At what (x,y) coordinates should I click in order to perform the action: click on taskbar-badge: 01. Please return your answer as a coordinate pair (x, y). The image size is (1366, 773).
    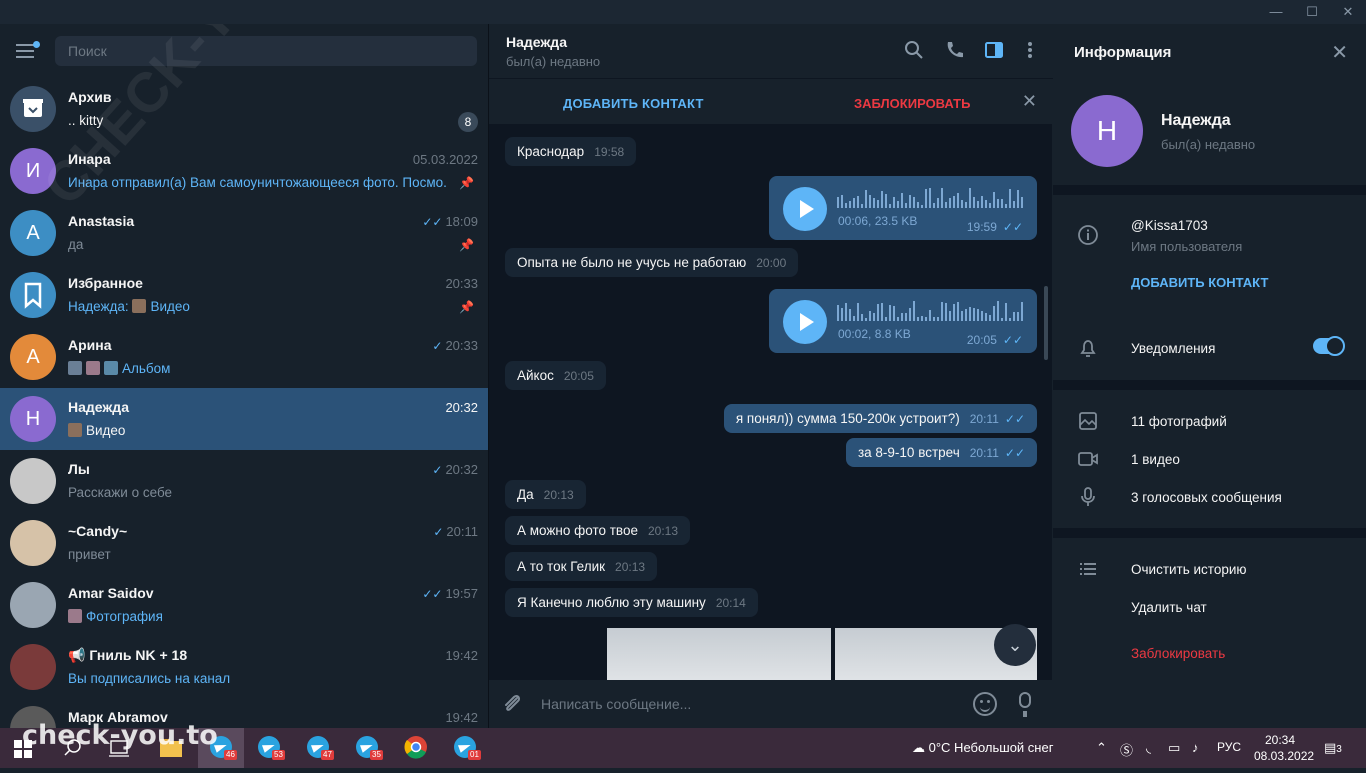
    Looking at the image, I should click on (474, 755).